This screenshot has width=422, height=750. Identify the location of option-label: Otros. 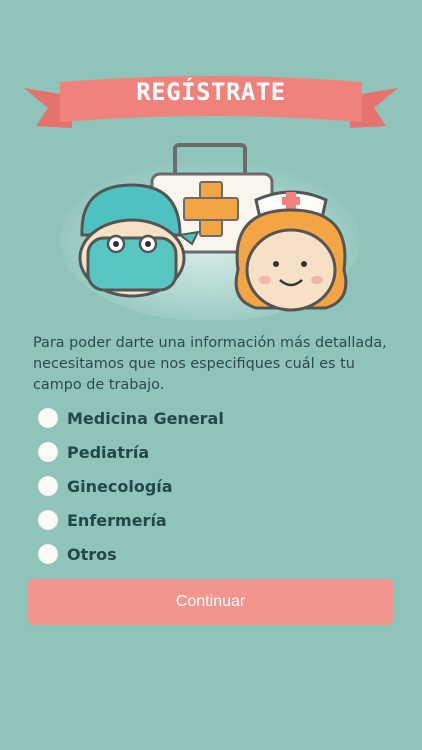
(92, 554).